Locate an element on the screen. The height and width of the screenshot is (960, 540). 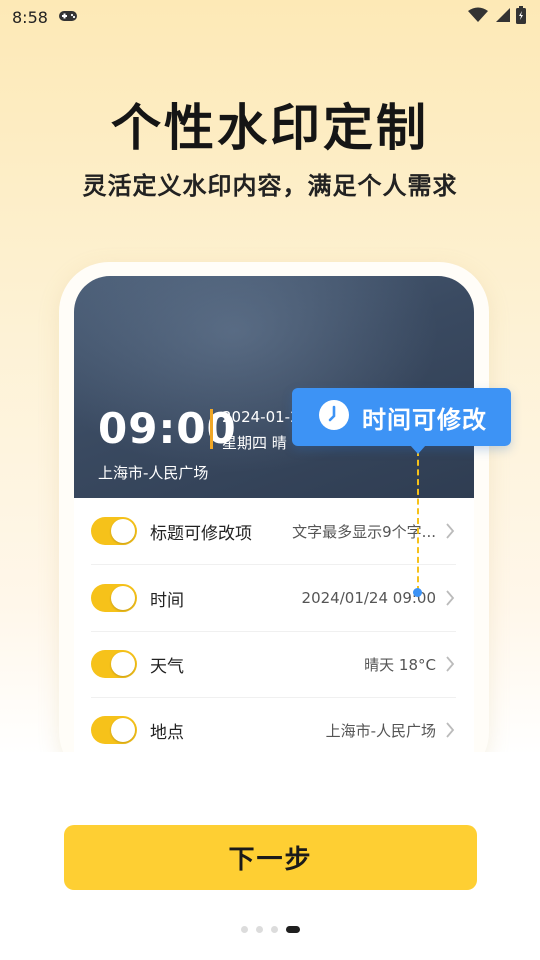
watermark-weekday-weather: 星期四 晴 is located at coordinates (254, 443).